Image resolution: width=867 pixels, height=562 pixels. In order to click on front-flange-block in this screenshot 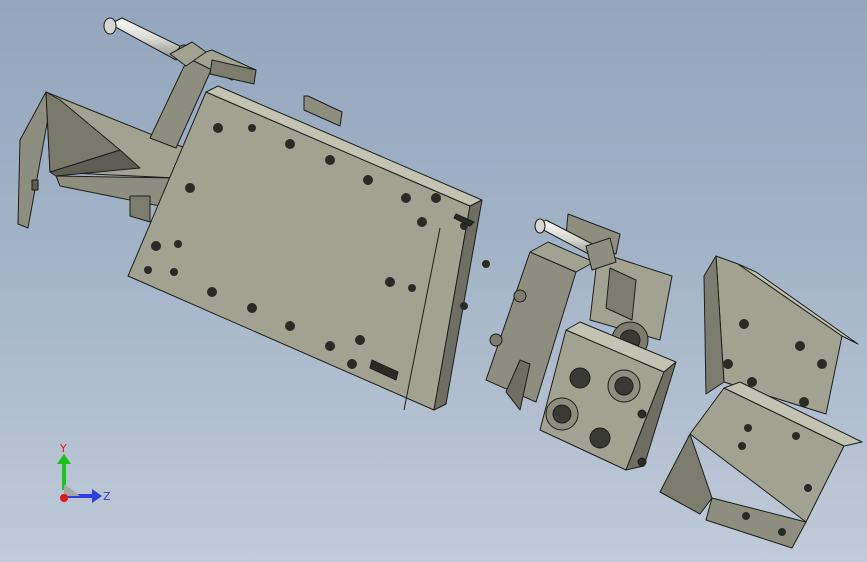, I will do `click(608, 396)`.